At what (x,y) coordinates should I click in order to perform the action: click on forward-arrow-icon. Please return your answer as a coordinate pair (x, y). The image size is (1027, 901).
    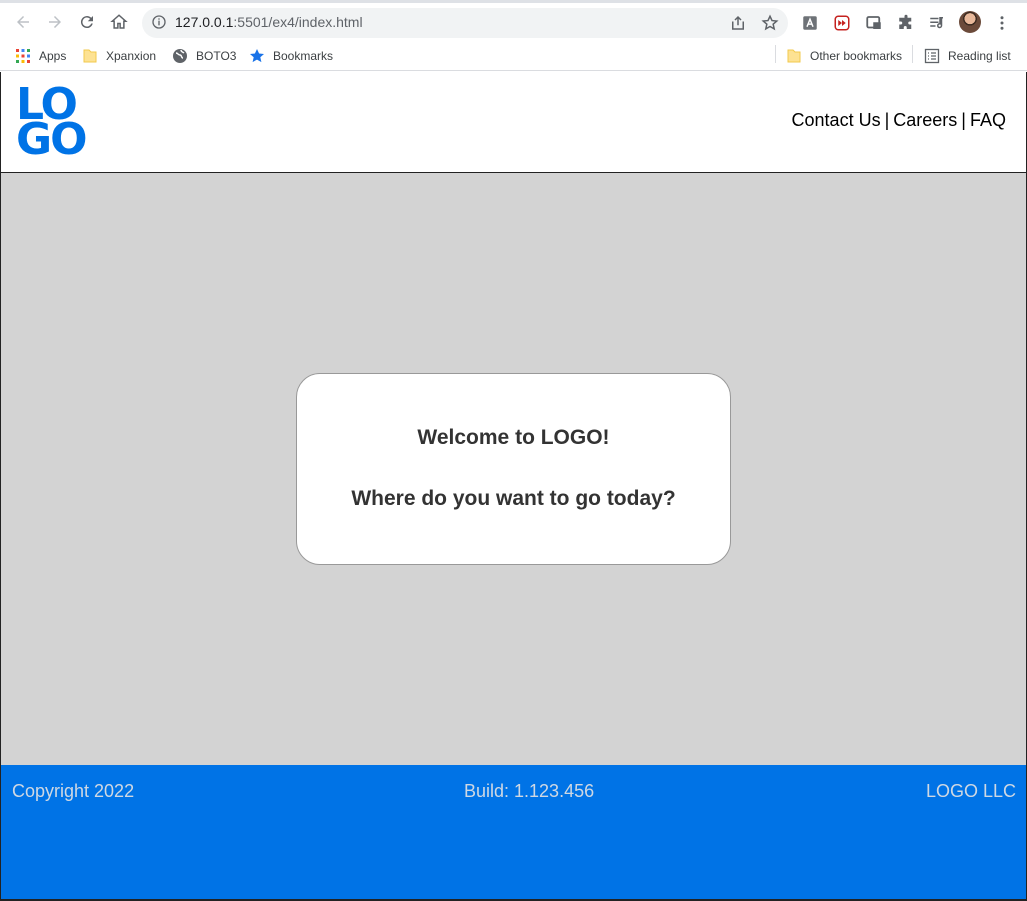
    Looking at the image, I should click on (55, 22).